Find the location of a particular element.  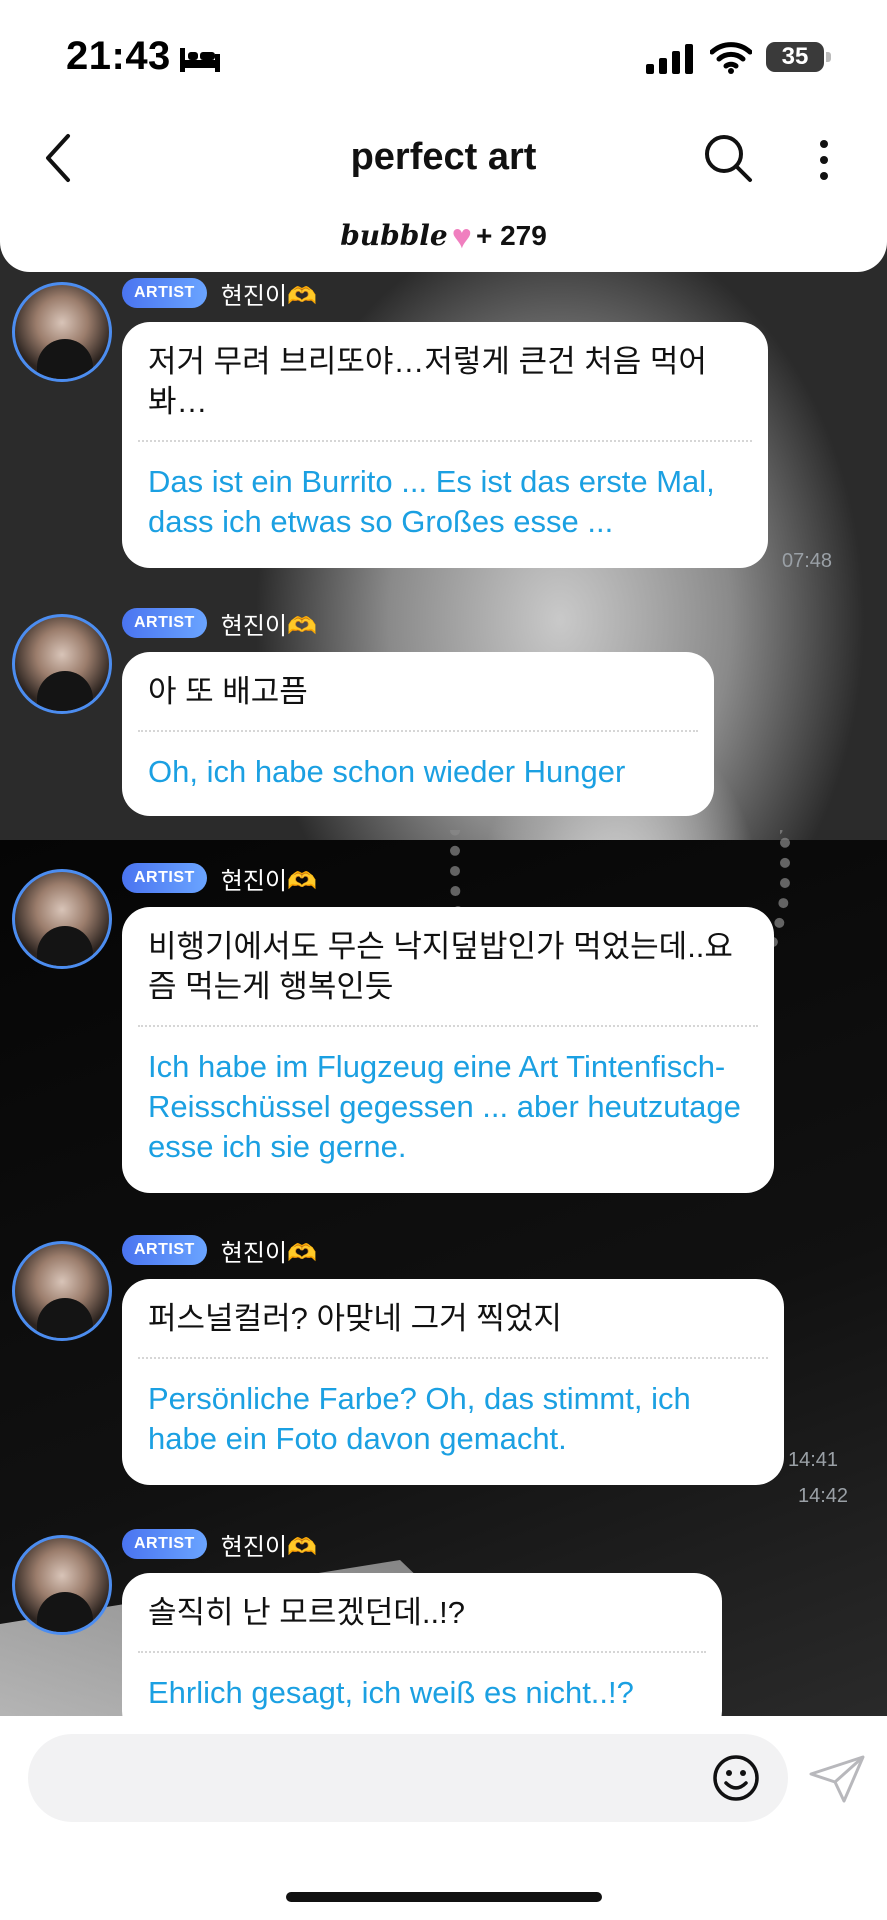

chat-header: perfect art bubble ♥ + 279 is located at coordinates (443, 191).